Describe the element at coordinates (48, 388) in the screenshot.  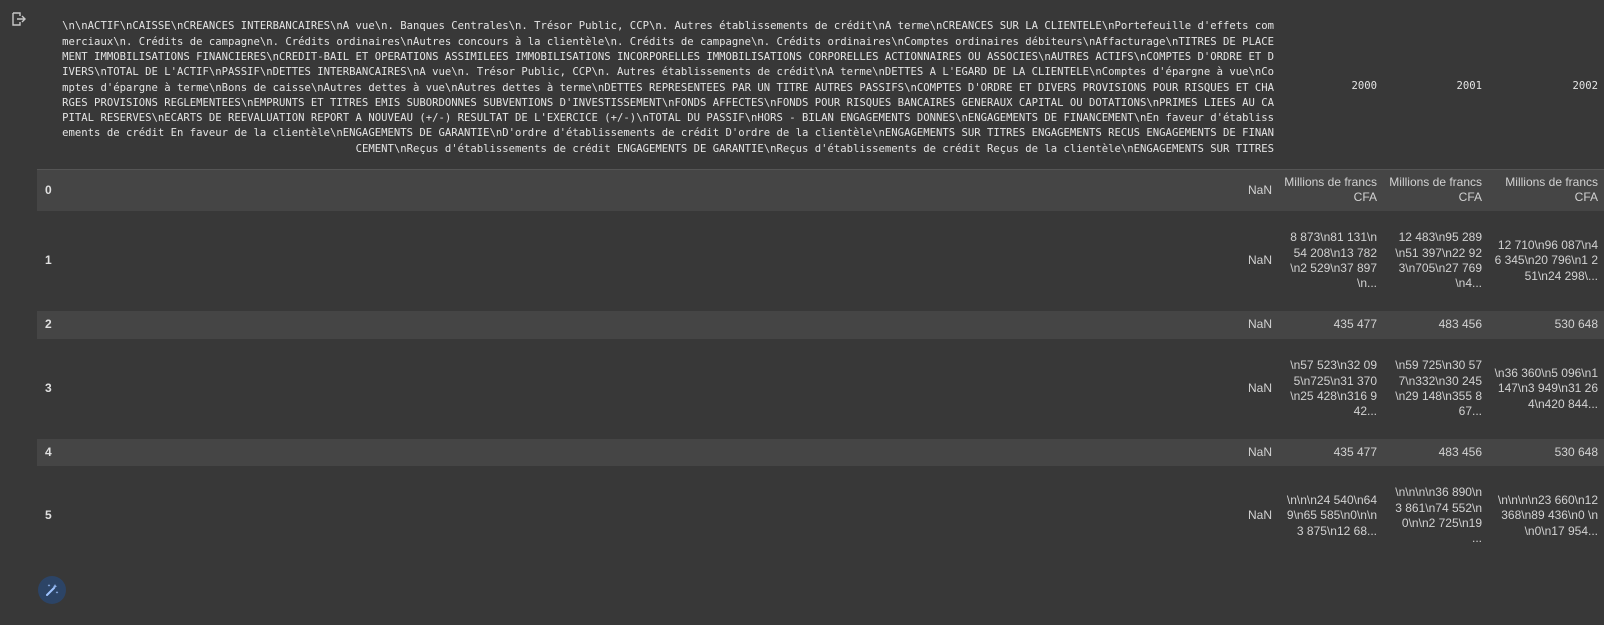
I see `row-index: 3` at that location.